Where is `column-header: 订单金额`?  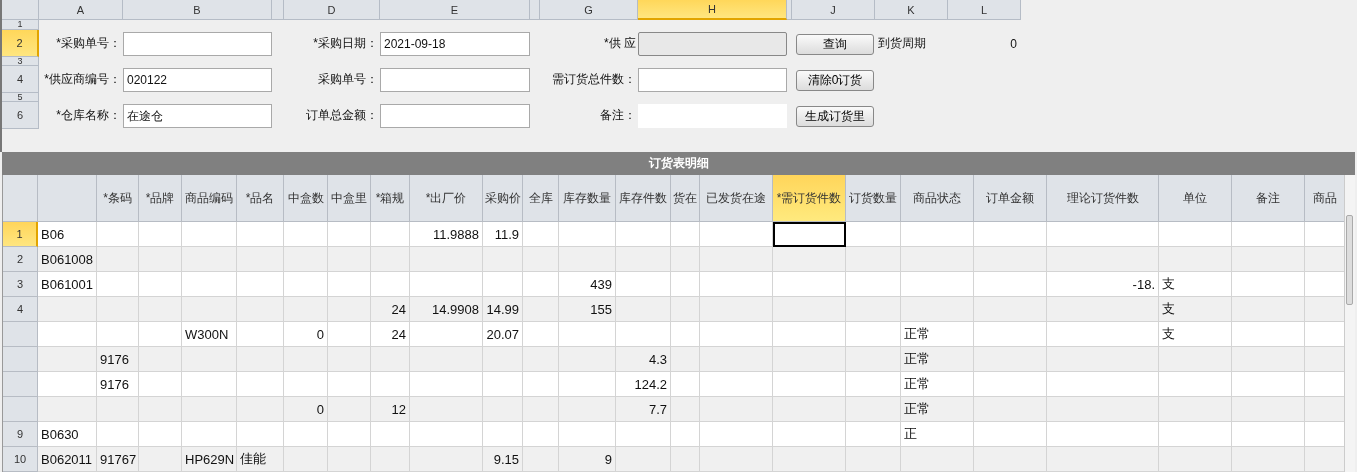 column-header: 订单金额 is located at coordinates (1010, 198).